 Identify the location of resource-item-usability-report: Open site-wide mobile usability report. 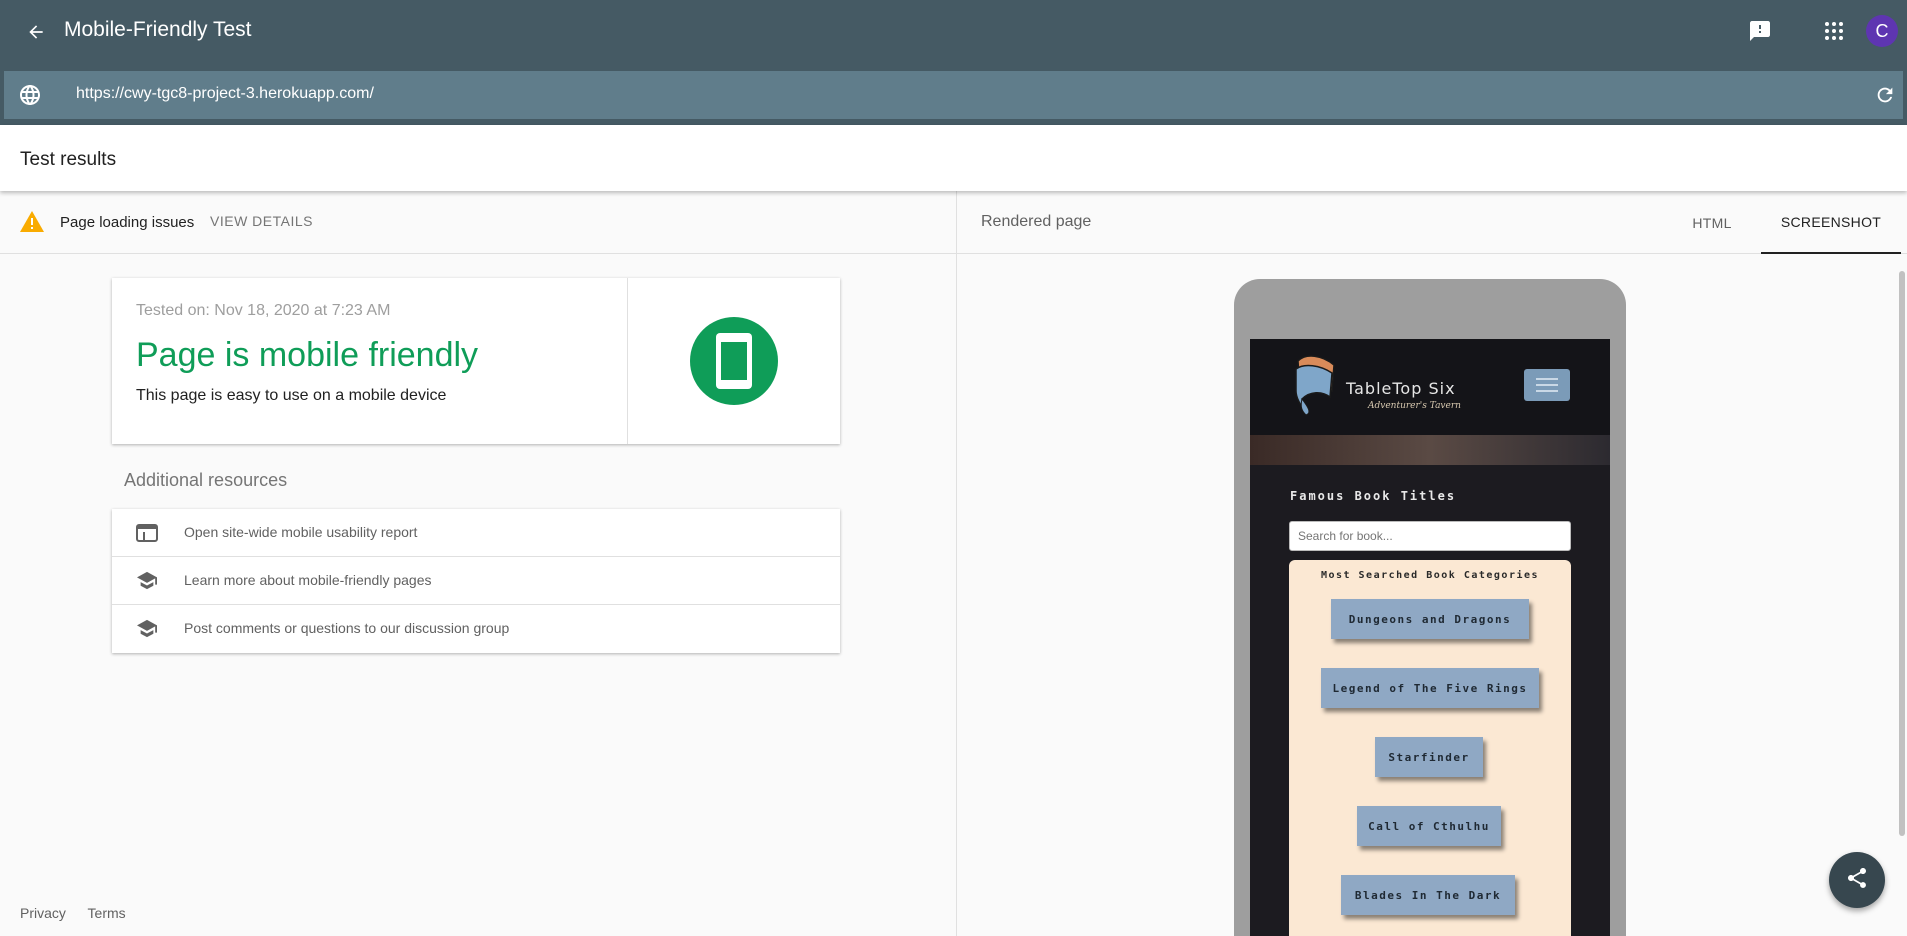
(476, 533).